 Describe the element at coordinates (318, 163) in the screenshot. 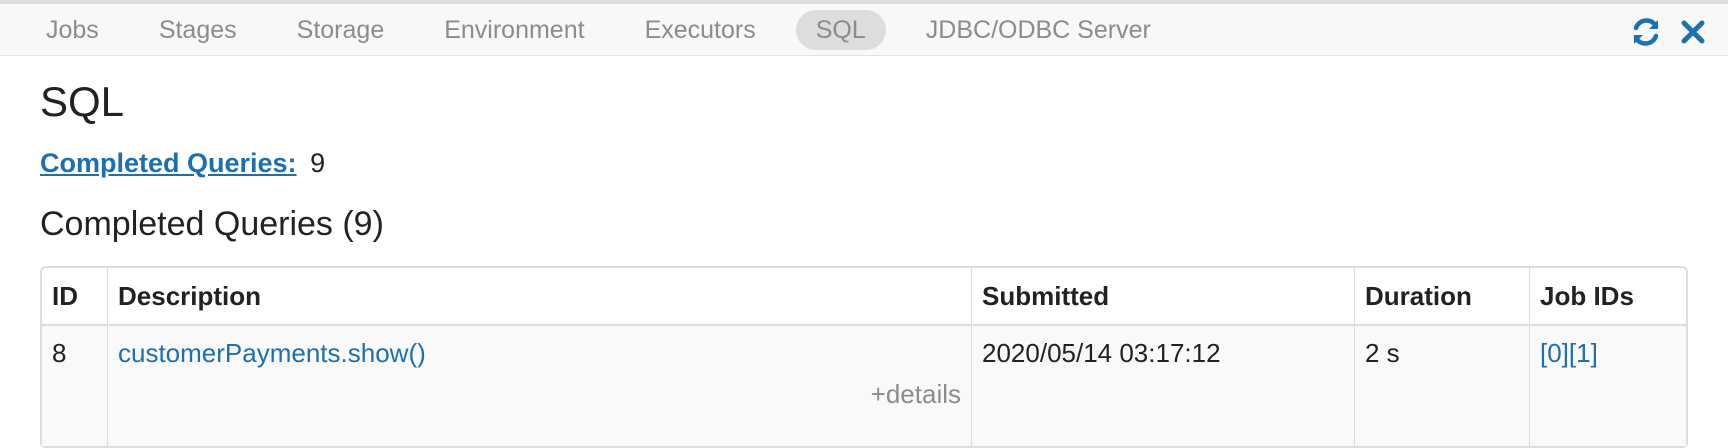

I see `completed-queries-count: 9` at that location.